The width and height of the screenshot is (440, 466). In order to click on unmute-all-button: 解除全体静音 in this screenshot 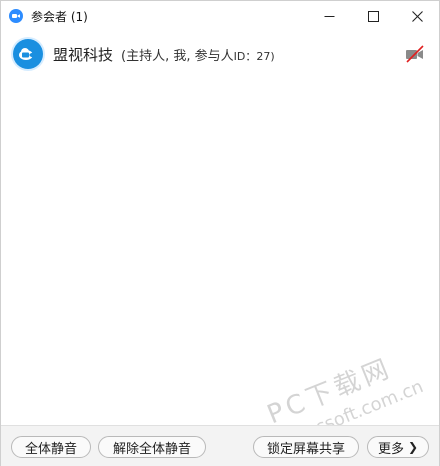, I will do `click(152, 447)`.